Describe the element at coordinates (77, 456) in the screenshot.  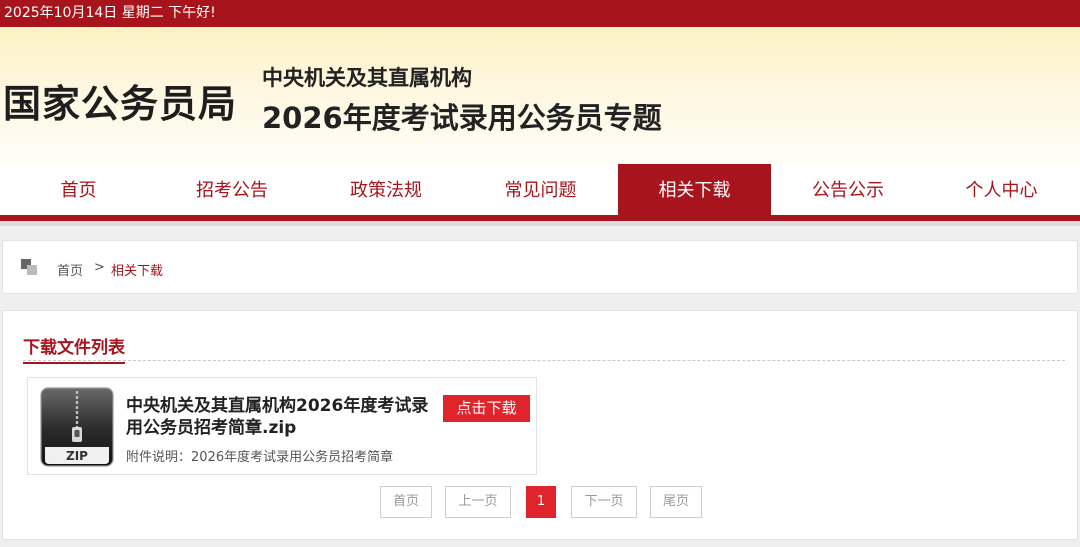
I see `zip-label: ZIP` at that location.